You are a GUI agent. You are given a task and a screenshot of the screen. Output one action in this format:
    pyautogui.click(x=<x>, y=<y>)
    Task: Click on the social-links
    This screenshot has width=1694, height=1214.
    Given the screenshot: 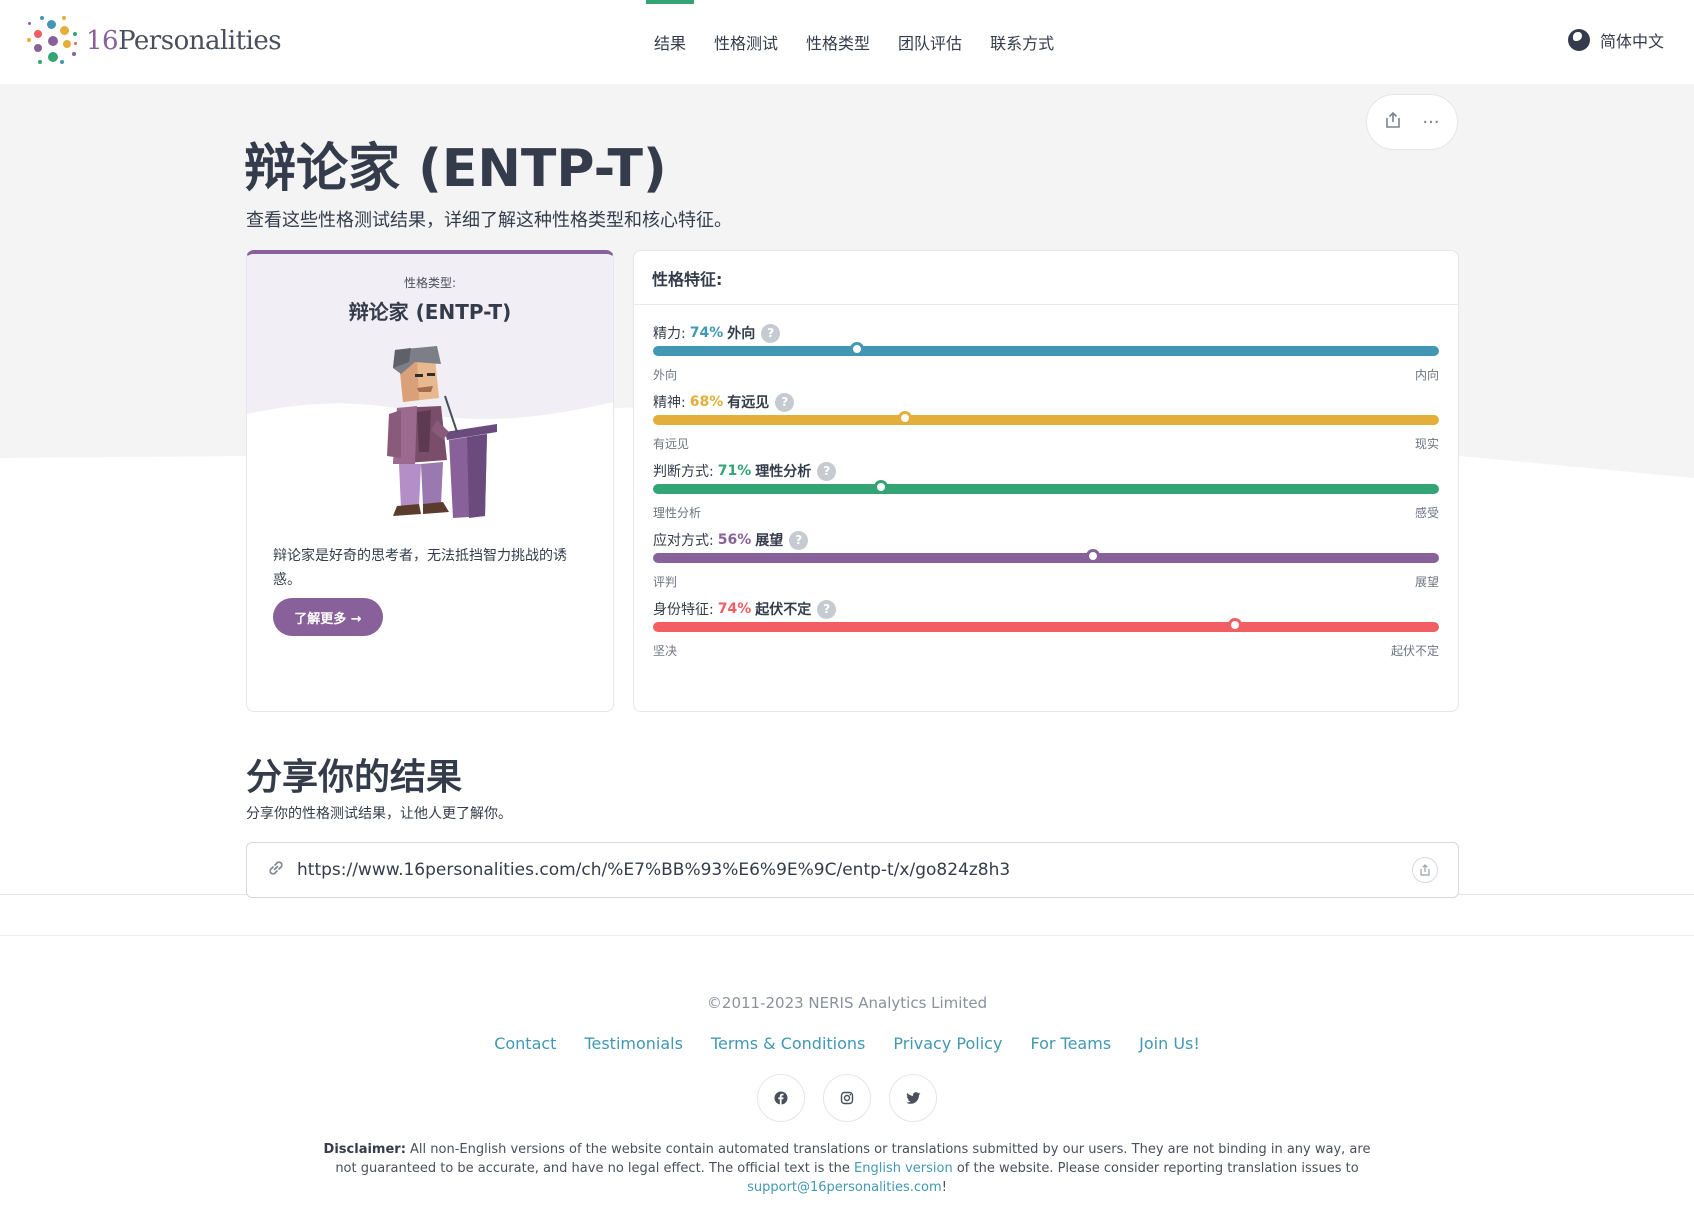 What is the action you would take?
    pyautogui.click(x=847, y=1098)
    